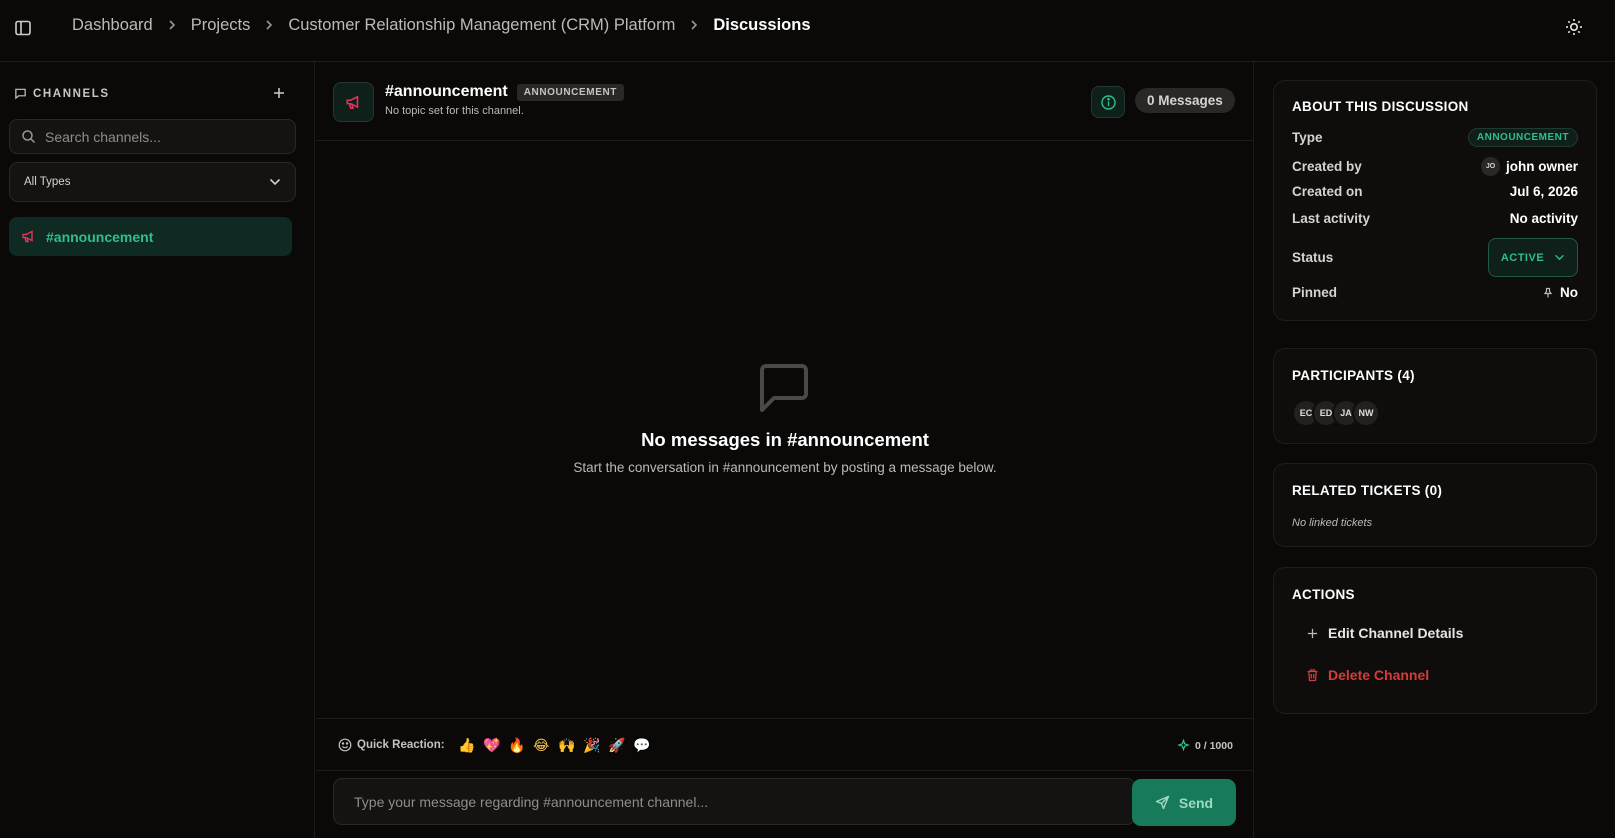  Describe the element at coordinates (221, 25) in the screenshot. I see `breadcrumb-projects: Projects` at that location.